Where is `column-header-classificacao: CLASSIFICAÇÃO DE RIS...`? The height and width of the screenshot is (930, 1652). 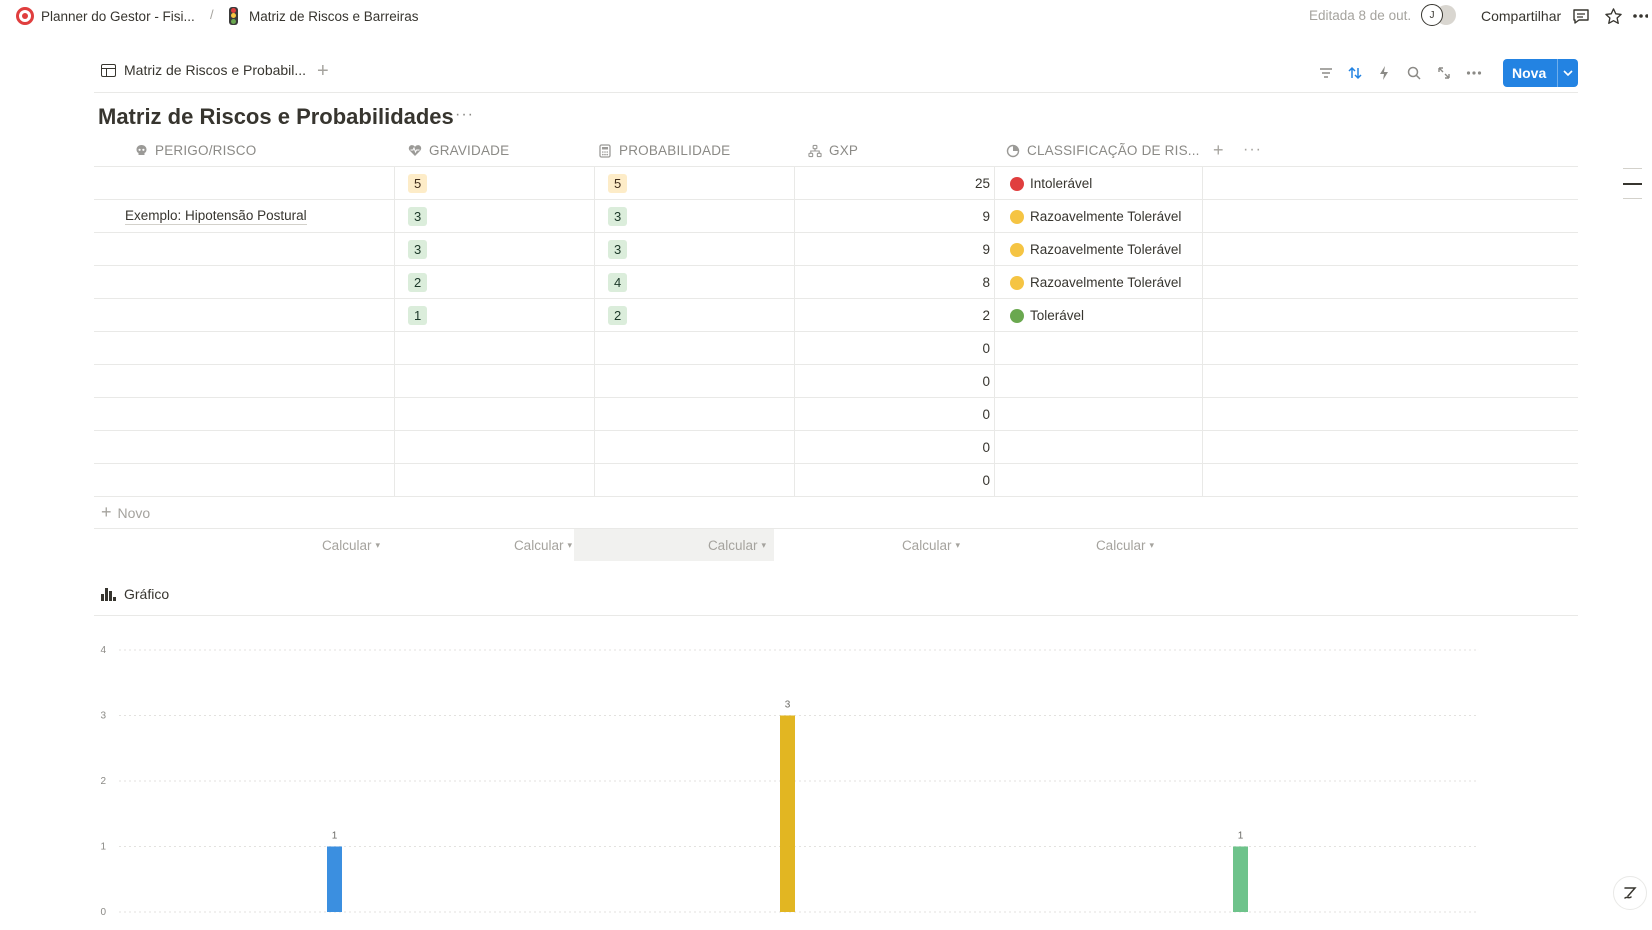 column-header-classificacao: CLASSIFICAÇÃO DE RIS... is located at coordinates (1103, 150).